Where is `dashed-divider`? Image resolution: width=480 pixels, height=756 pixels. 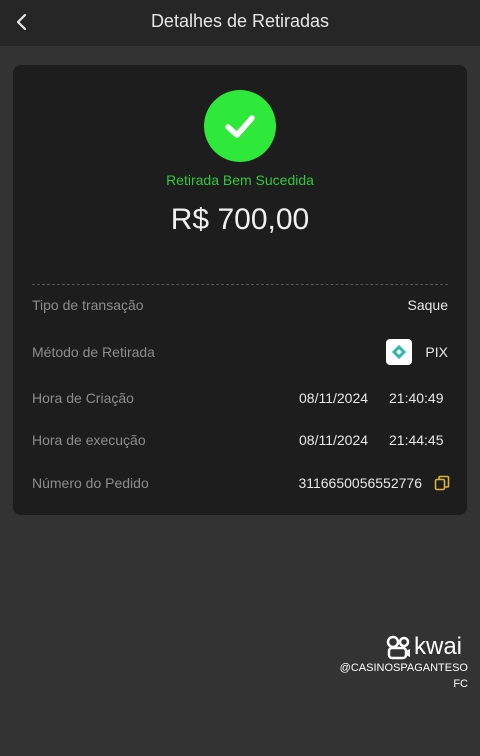
dashed-divider is located at coordinates (240, 284).